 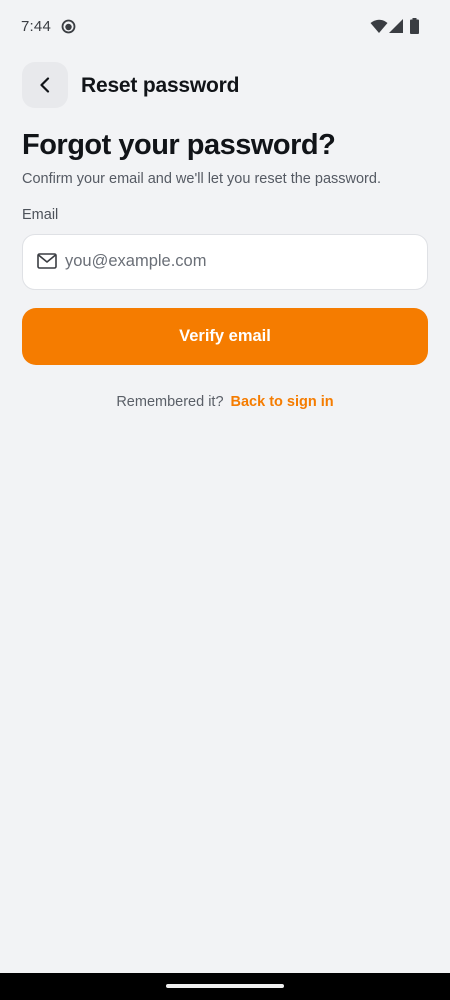 What do you see at coordinates (47, 261) in the screenshot?
I see `mail-icon` at bounding box center [47, 261].